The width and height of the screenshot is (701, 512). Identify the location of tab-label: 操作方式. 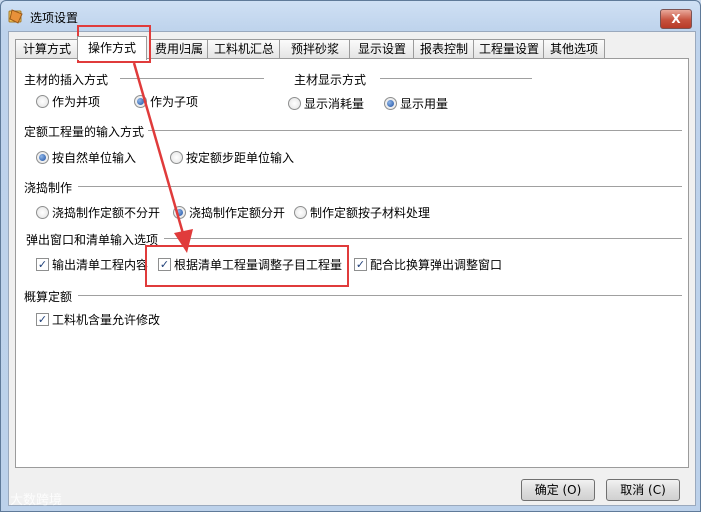
(111, 48).